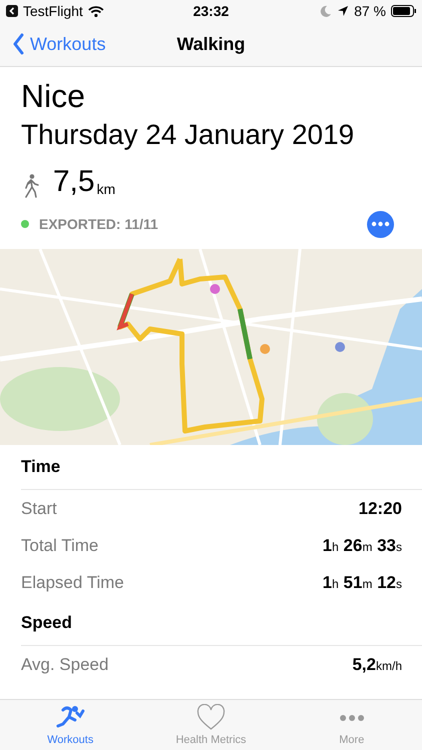 The height and width of the screenshot is (750, 422). Describe the element at coordinates (72, 582) in the screenshot. I see `row-label: Elapsed Time` at that location.